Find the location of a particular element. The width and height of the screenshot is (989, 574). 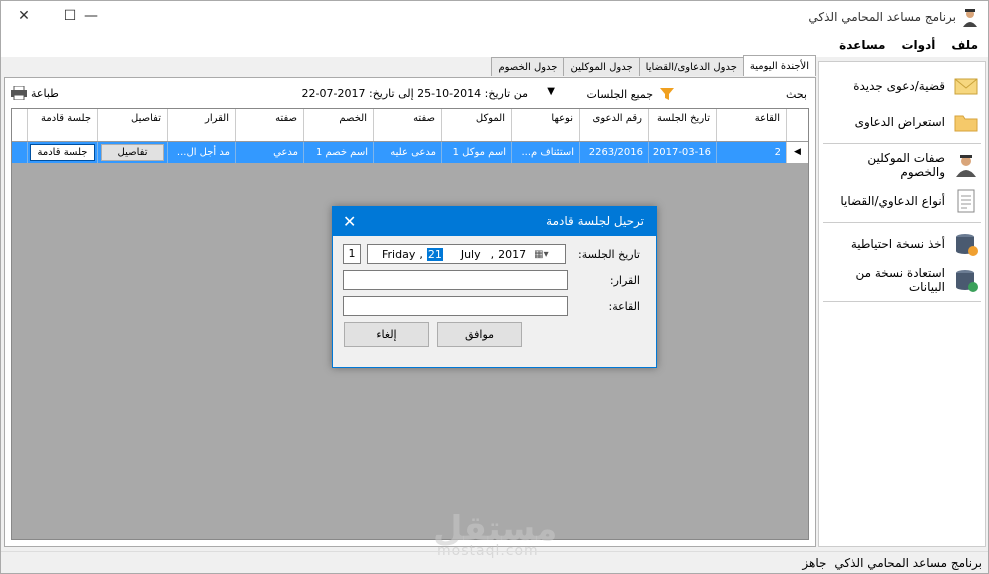

database-restore-icon is located at coordinates (967, 281).